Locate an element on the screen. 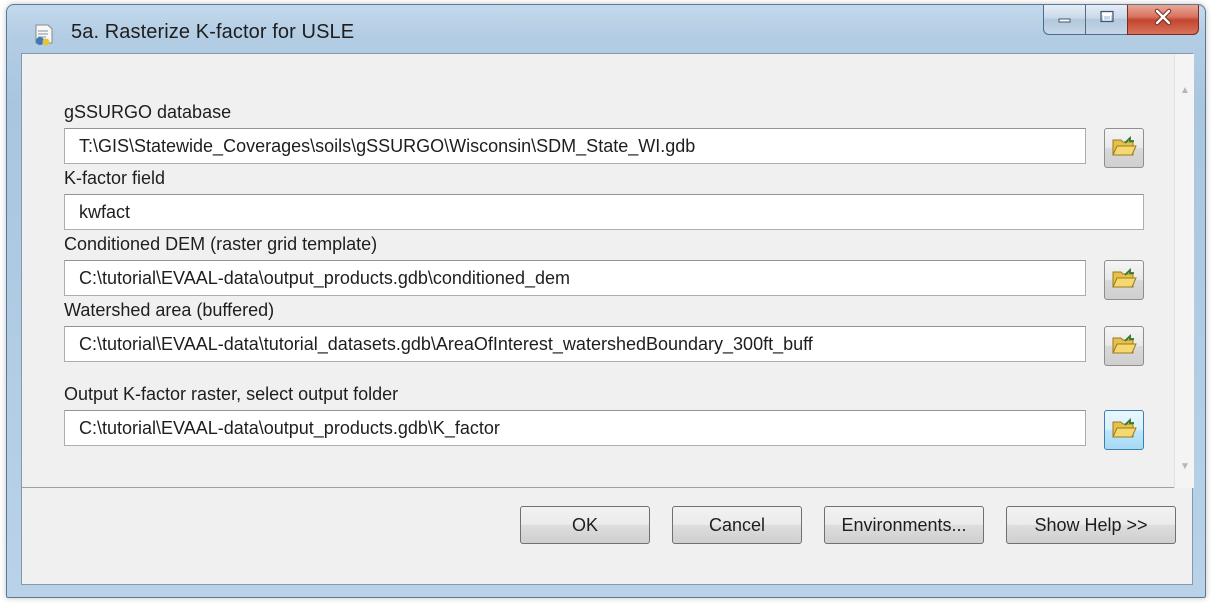 The height and width of the screenshot is (604, 1214). conditioned-dem-browse-button is located at coordinates (1124, 280).